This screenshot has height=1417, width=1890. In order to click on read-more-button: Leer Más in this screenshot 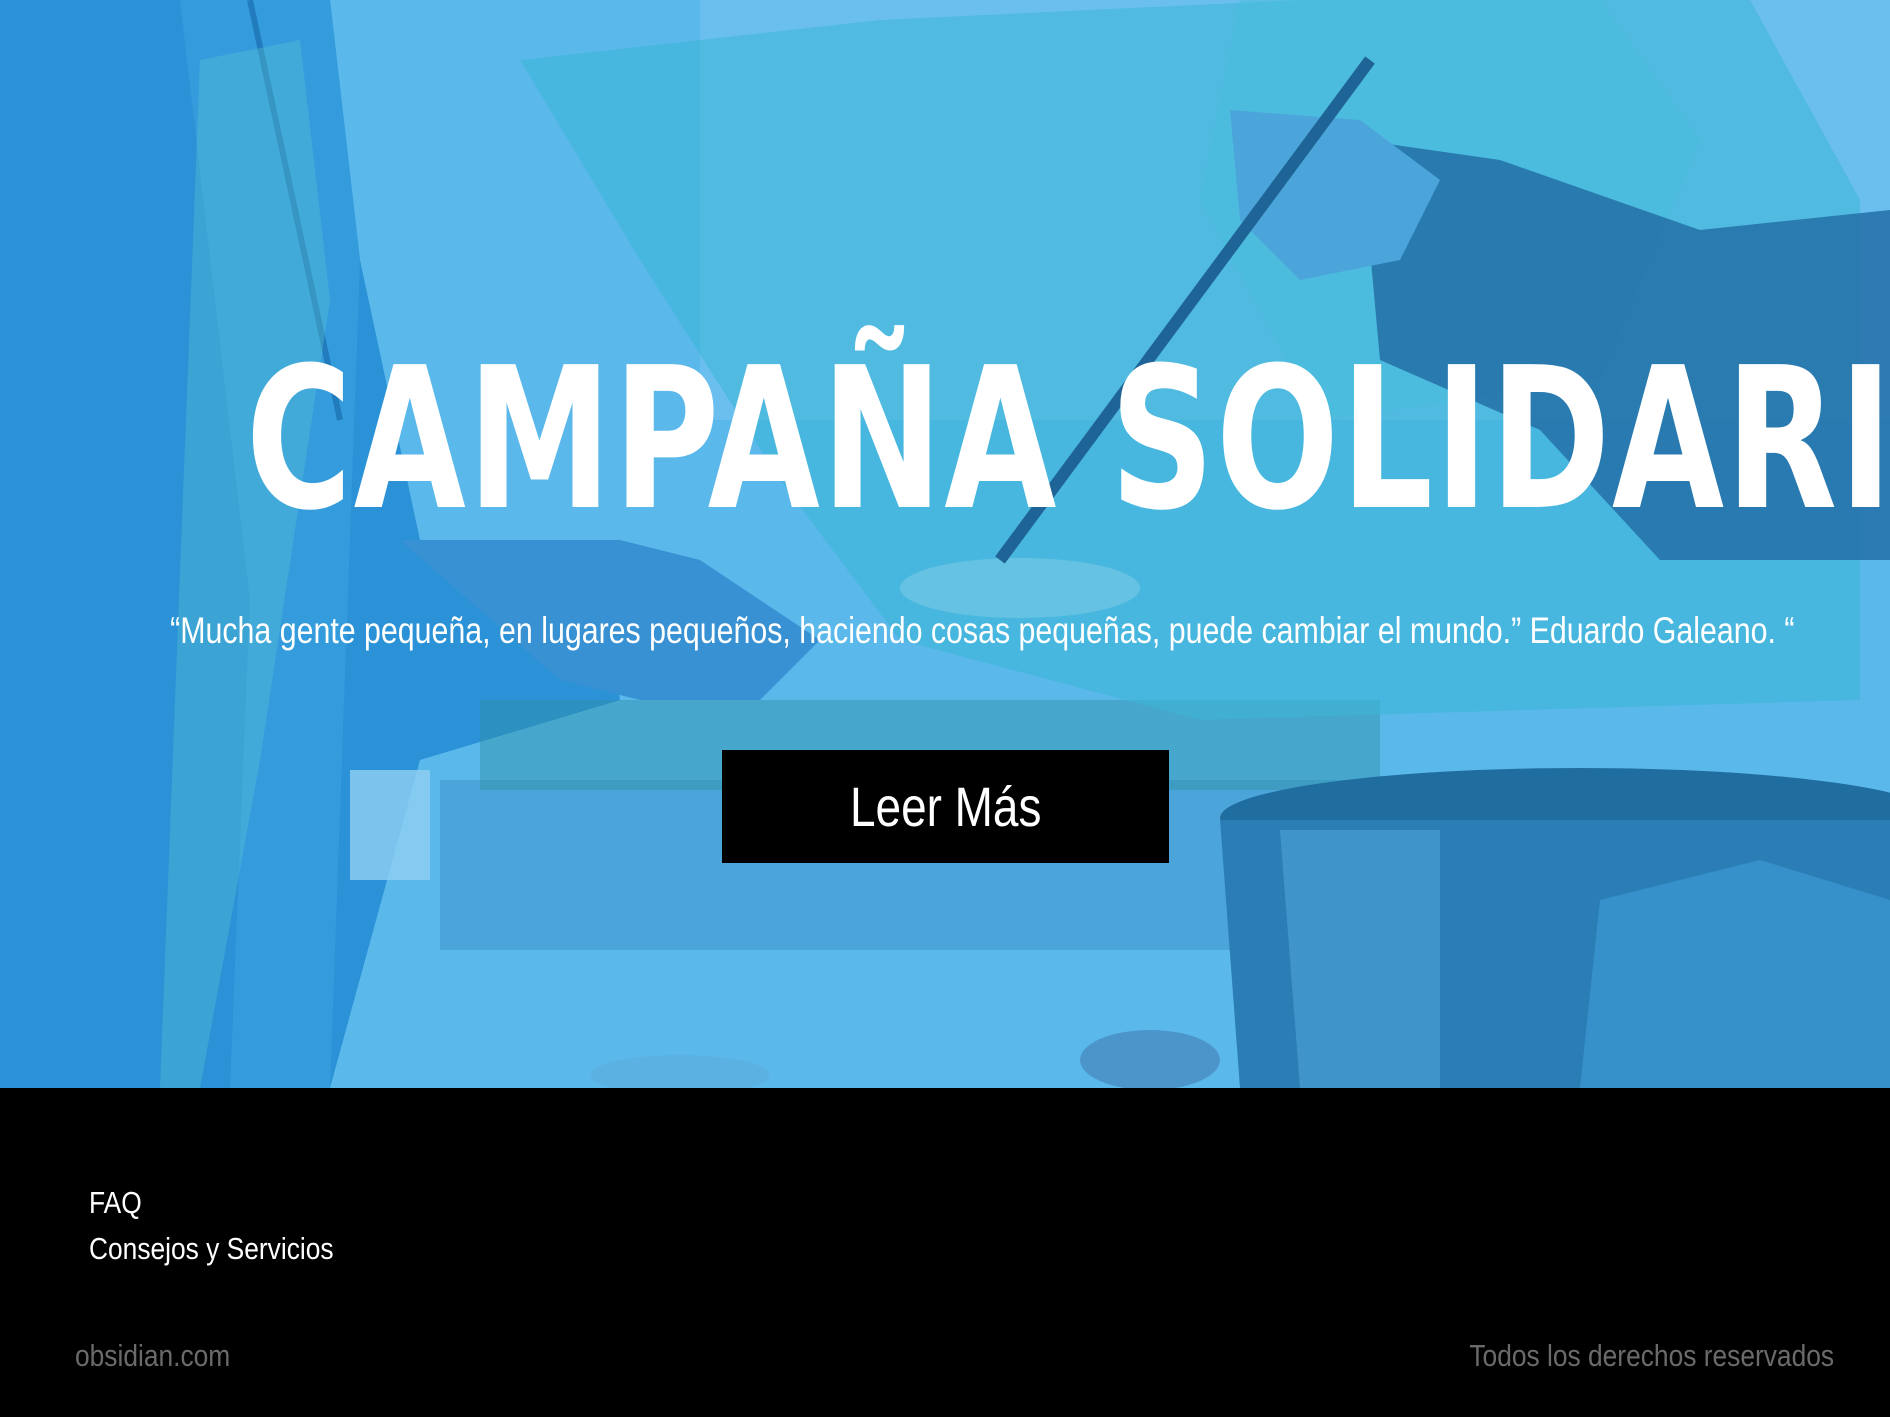, I will do `click(945, 806)`.